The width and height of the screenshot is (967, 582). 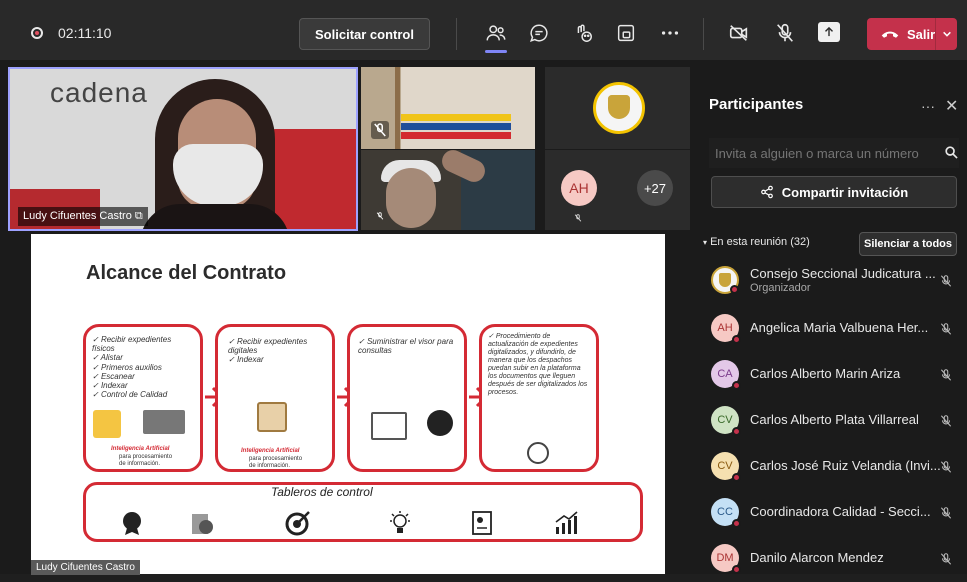 I want to click on scope-box-viewer: Suministrar el visor para consultas, so click(x=407, y=398).